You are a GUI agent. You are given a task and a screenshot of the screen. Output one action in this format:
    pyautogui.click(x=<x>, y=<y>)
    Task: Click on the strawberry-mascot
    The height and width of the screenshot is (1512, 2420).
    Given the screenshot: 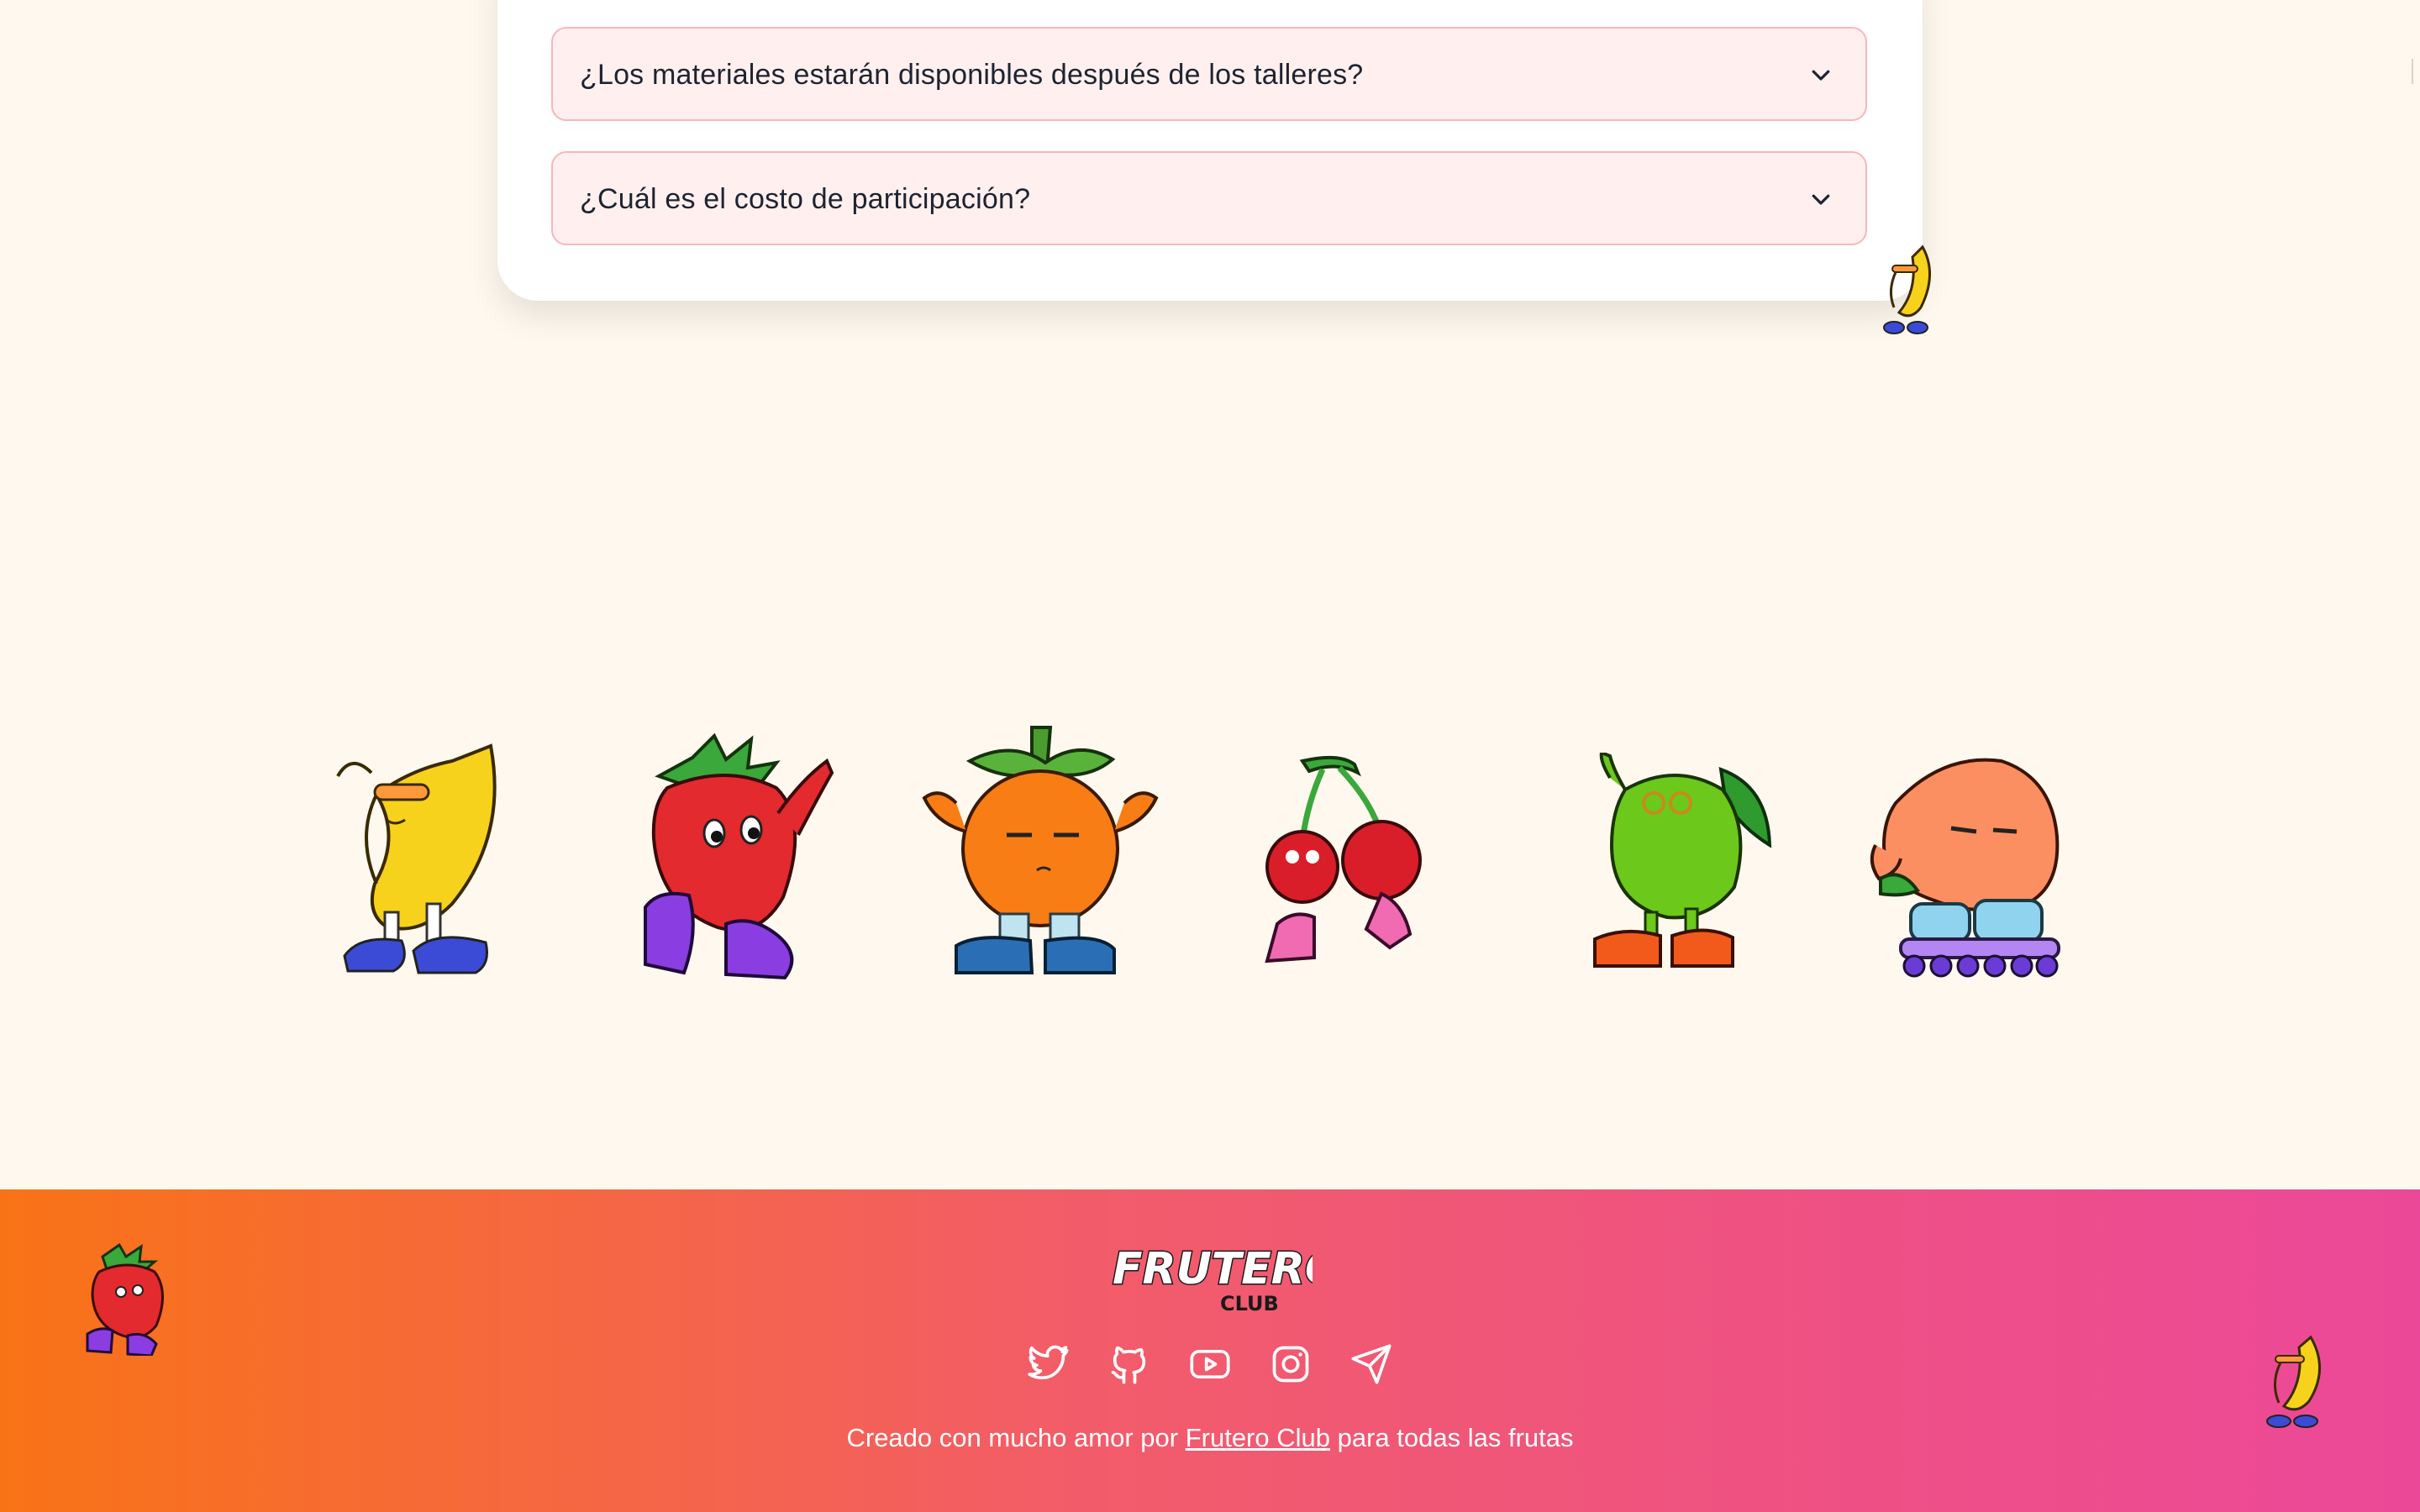 What is the action you would take?
    pyautogui.click(x=739, y=856)
    